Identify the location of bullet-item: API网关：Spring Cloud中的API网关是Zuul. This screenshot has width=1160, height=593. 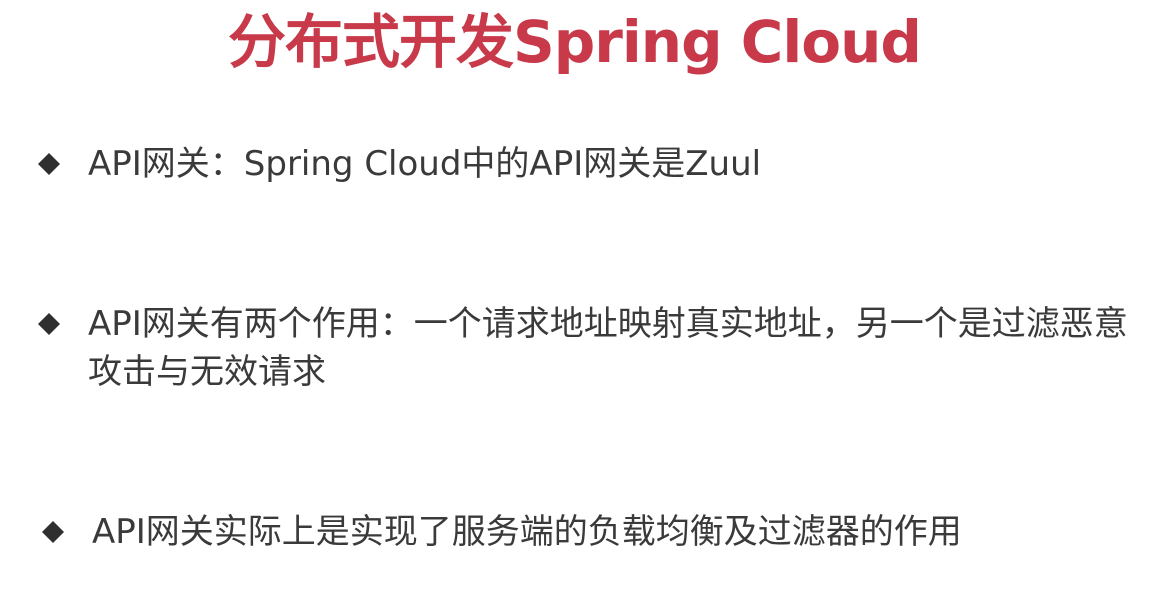
(588, 164).